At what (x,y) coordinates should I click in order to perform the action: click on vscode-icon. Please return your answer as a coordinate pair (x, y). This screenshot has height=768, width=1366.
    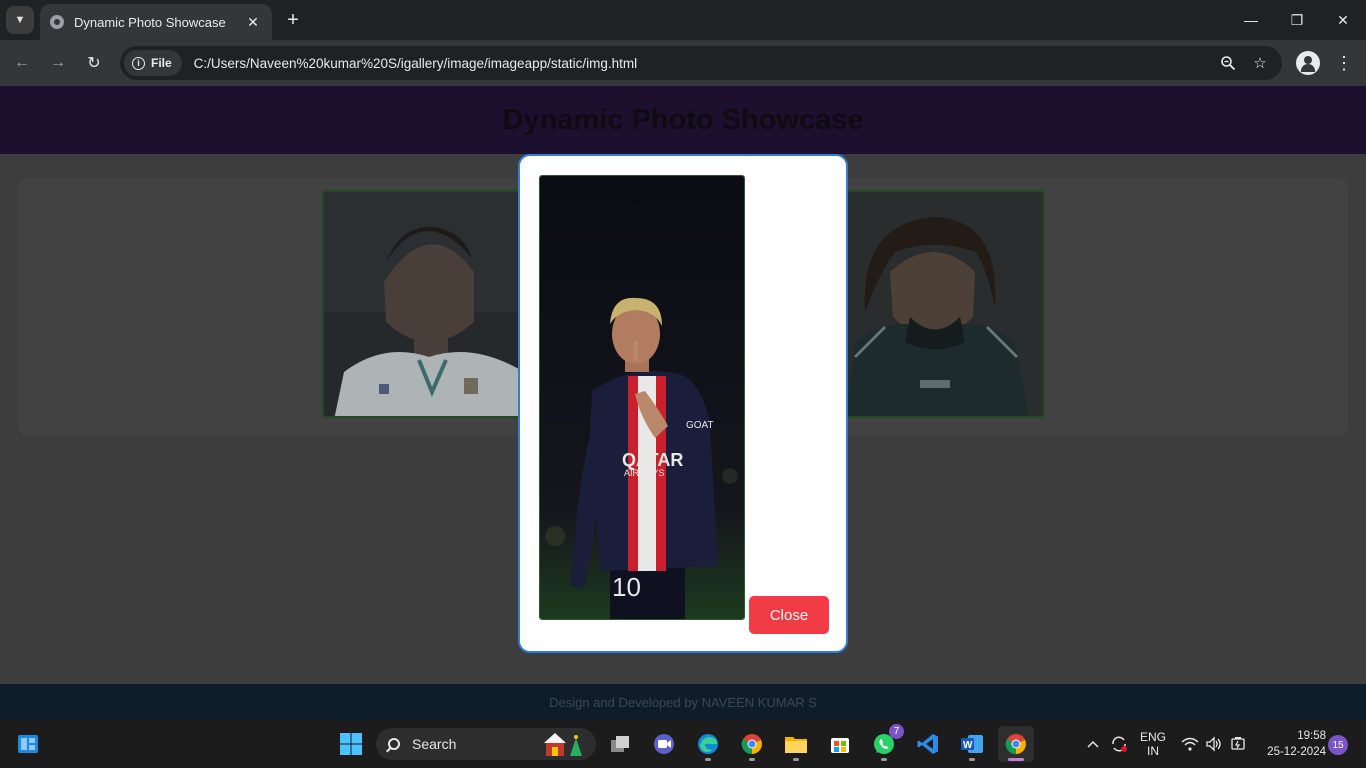
    Looking at the image, I should click on (928, 744).